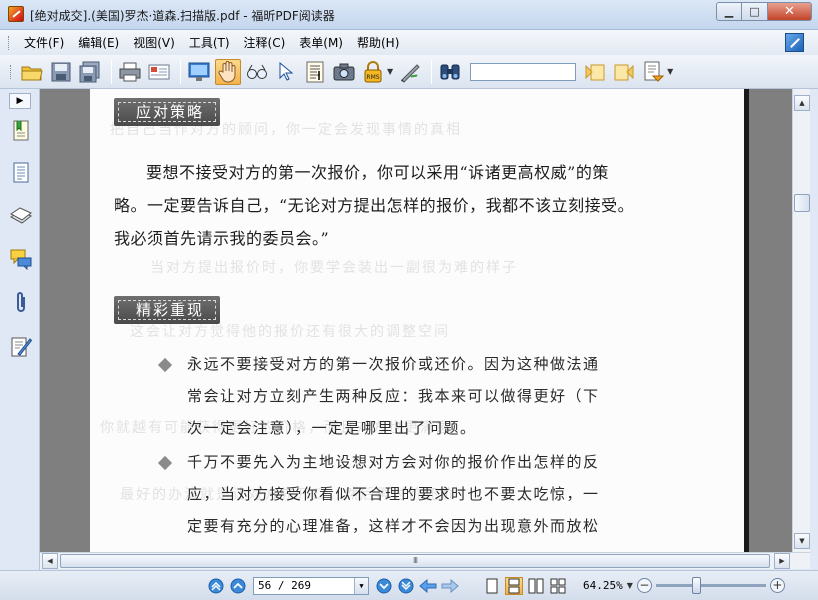  I want to click on menu-edit: 编辑(E), so click(98, 43).